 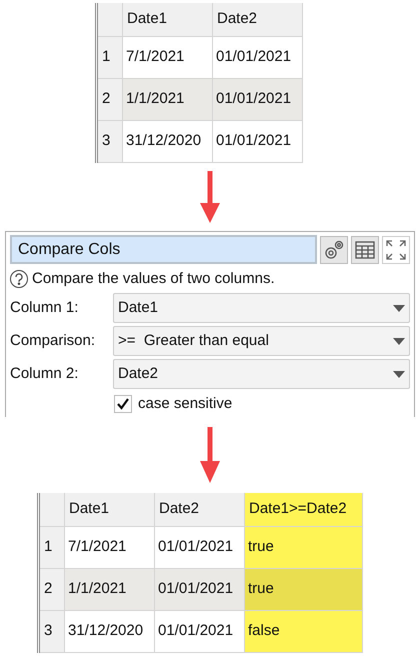 I want to click on dropdown: Date1, so click(x=261, y=308).